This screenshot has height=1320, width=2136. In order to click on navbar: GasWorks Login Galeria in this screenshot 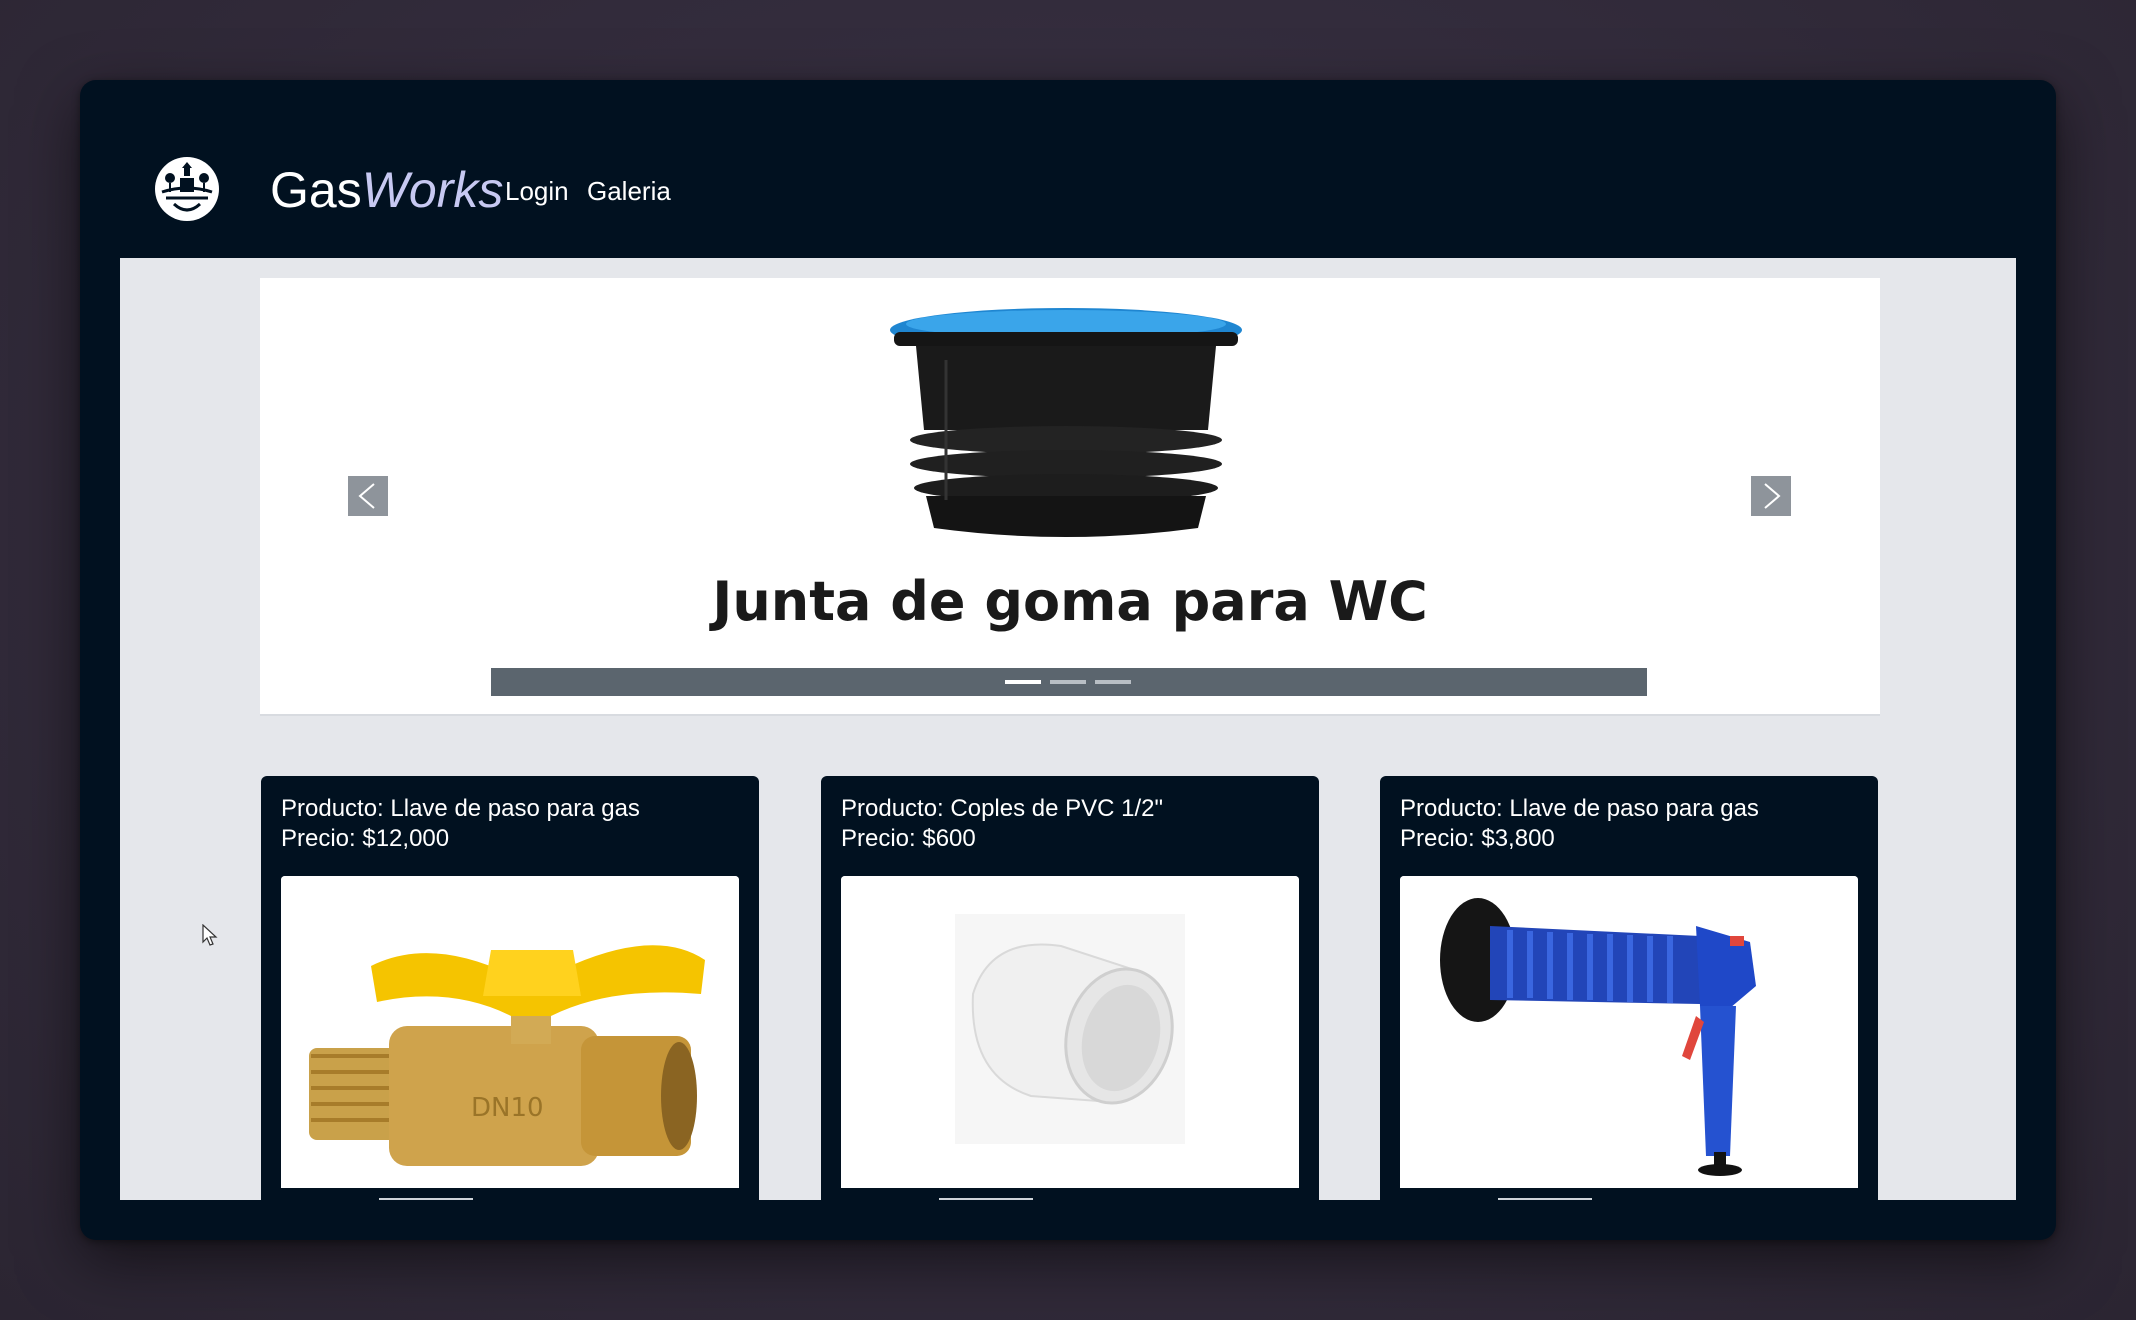, I will do `click(1068, 169)`.